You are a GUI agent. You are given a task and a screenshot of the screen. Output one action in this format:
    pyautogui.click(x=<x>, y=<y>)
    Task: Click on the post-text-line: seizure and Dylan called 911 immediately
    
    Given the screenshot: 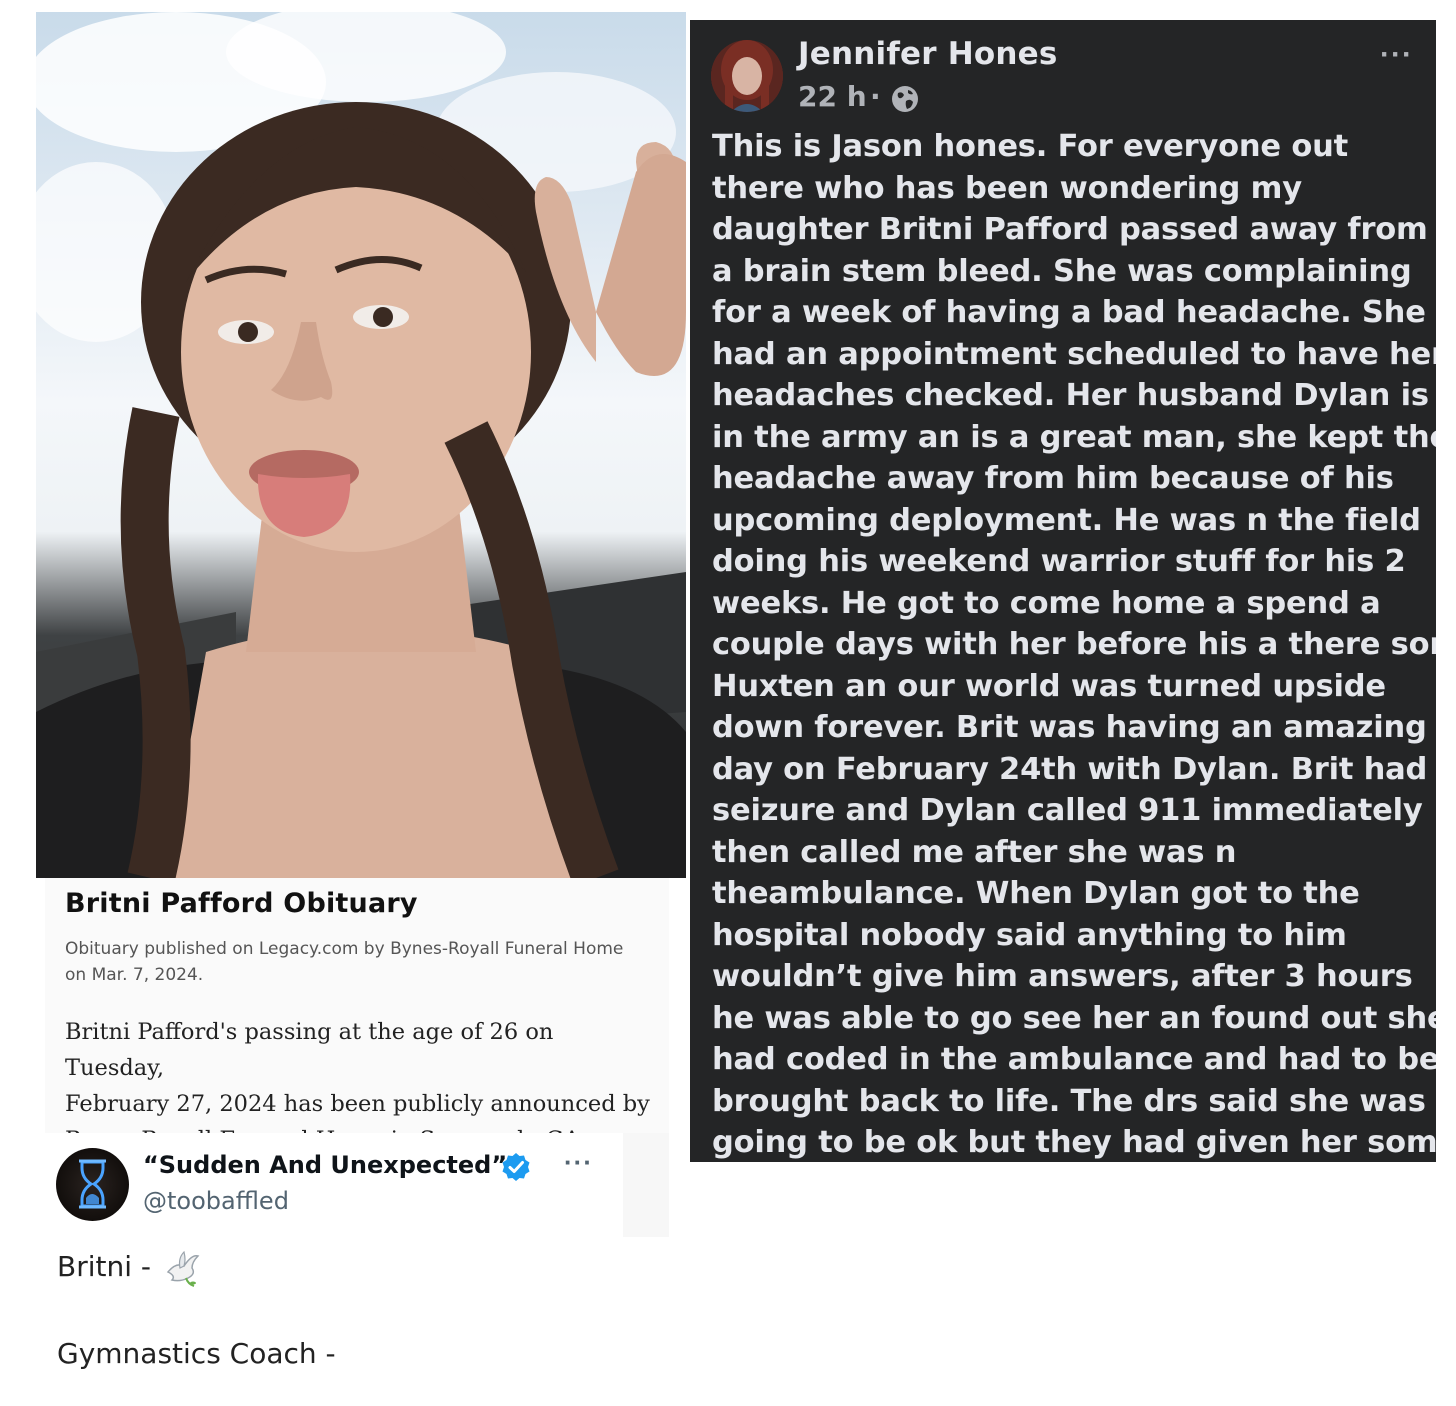 What is the action you would take?
    pyautogui.click(x=1067, y=810)
    